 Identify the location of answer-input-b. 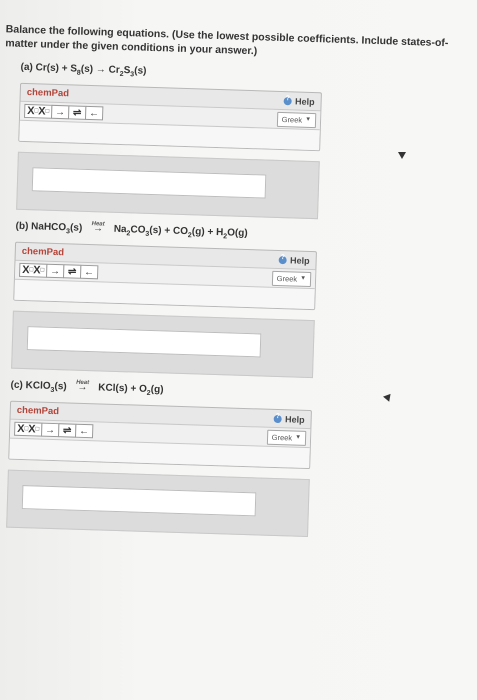
(144, 342).